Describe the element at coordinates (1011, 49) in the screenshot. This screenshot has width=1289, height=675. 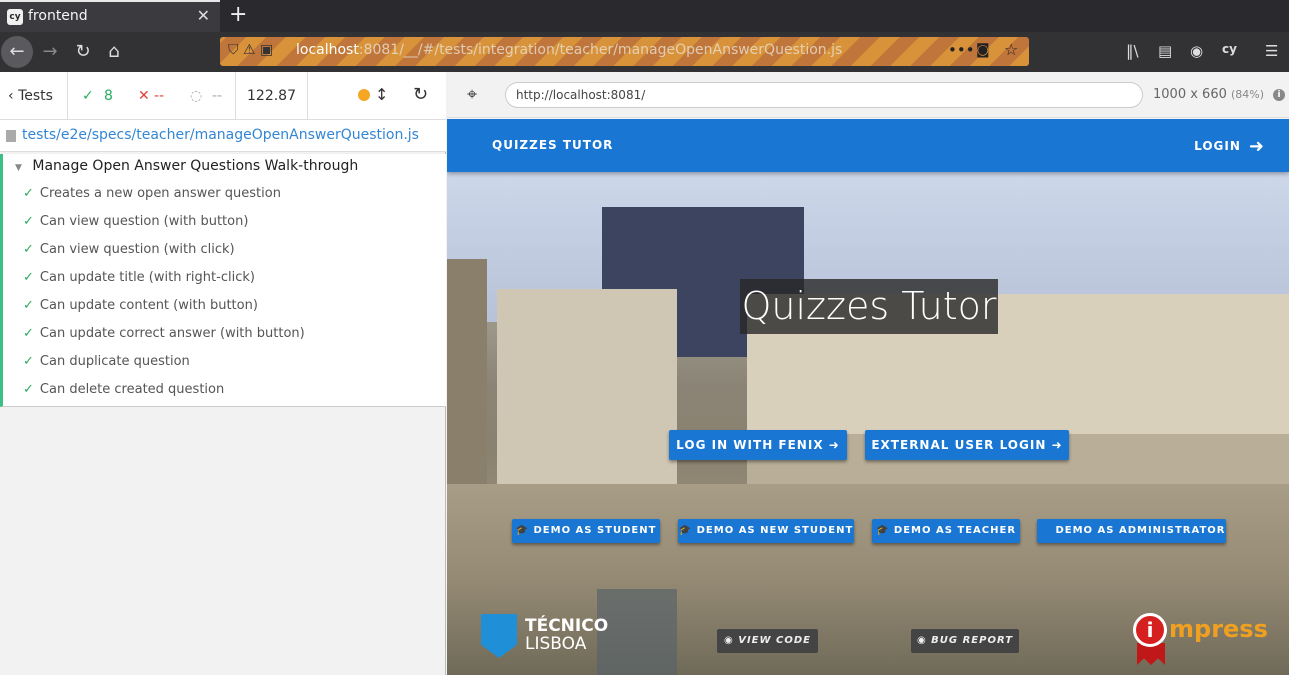
I see `bookmark-star-icon: ☆` at that location.